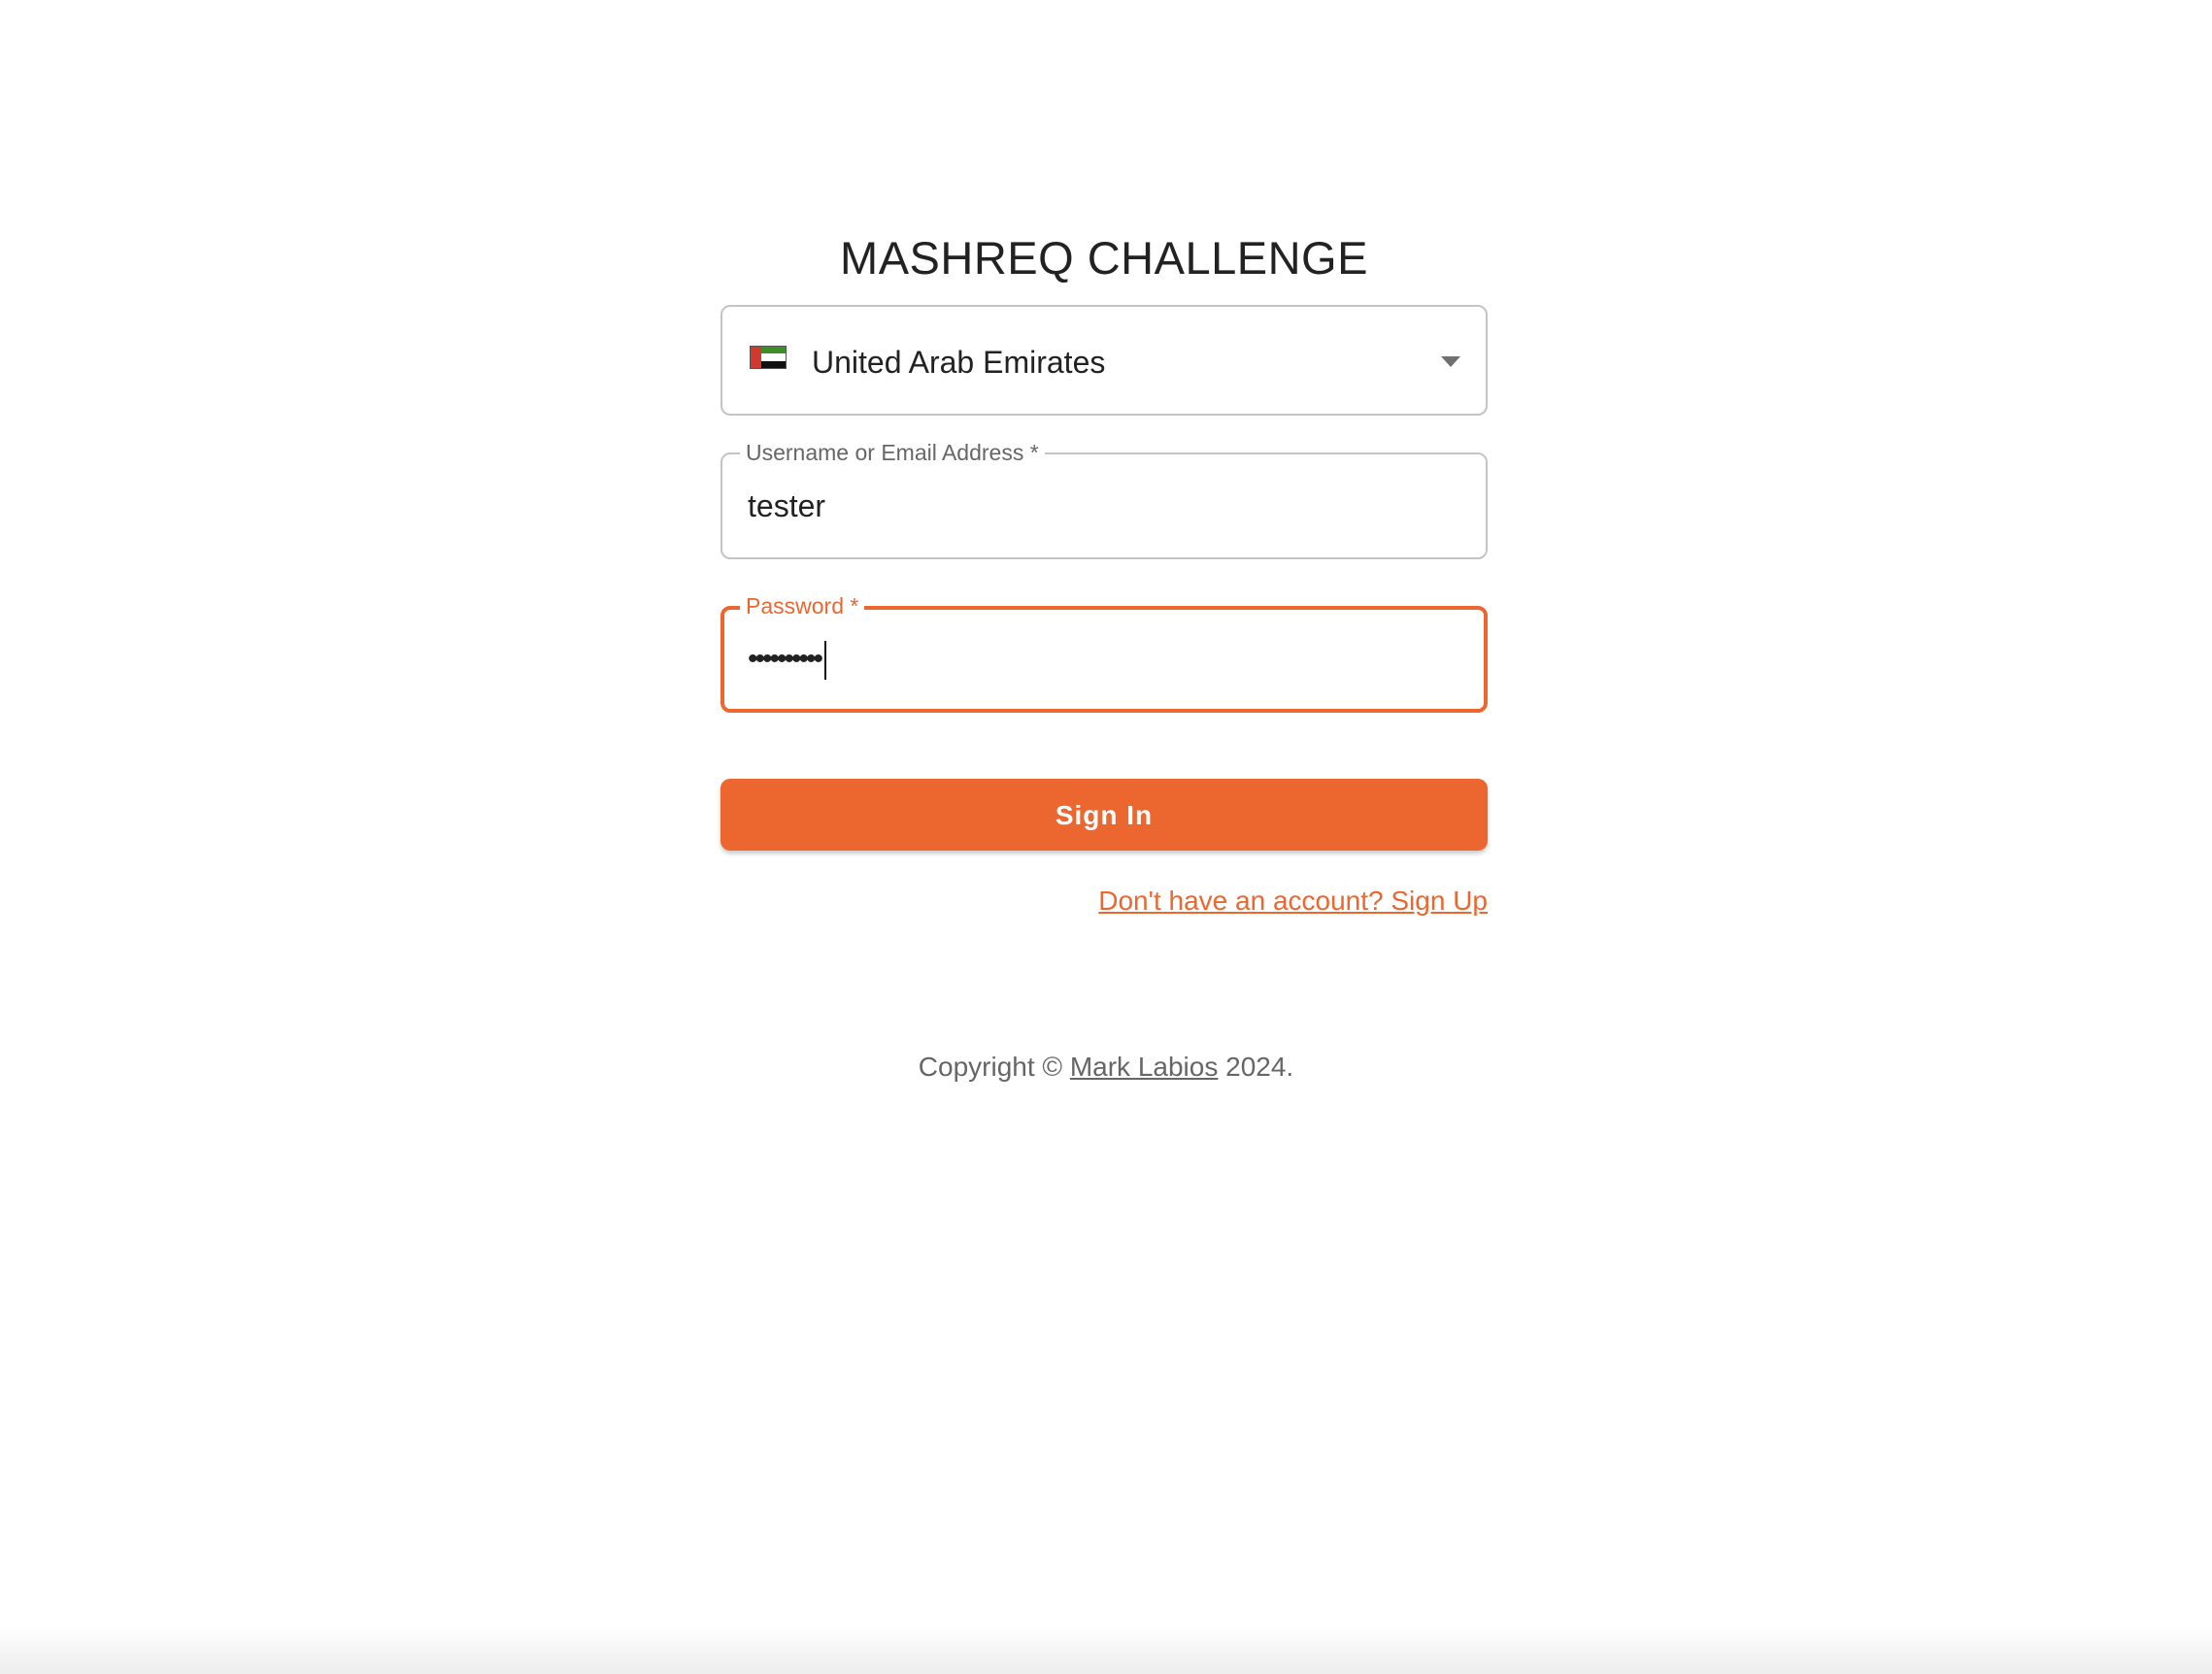 This screenshot has height=1674, width=2212. Describe the element at coordinates (1104, 815) in the screenshot. I see `sign-in-button: Sign In` at that location.